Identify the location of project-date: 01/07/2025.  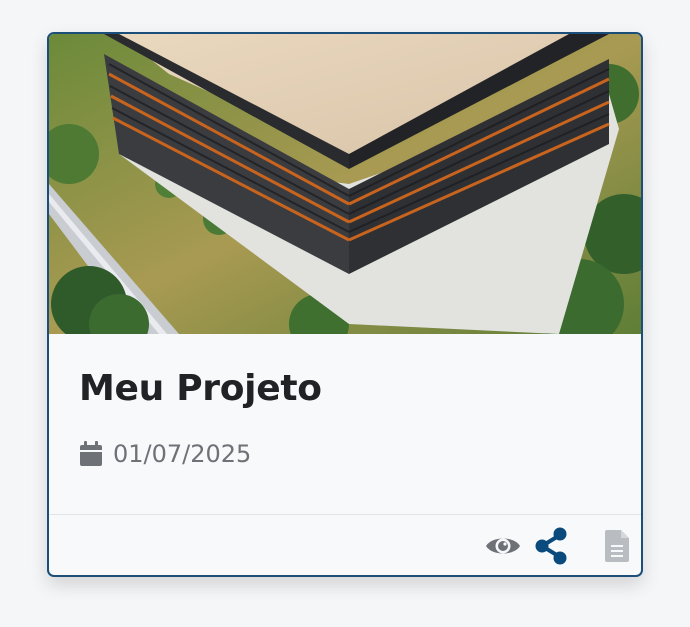
(182, 454).